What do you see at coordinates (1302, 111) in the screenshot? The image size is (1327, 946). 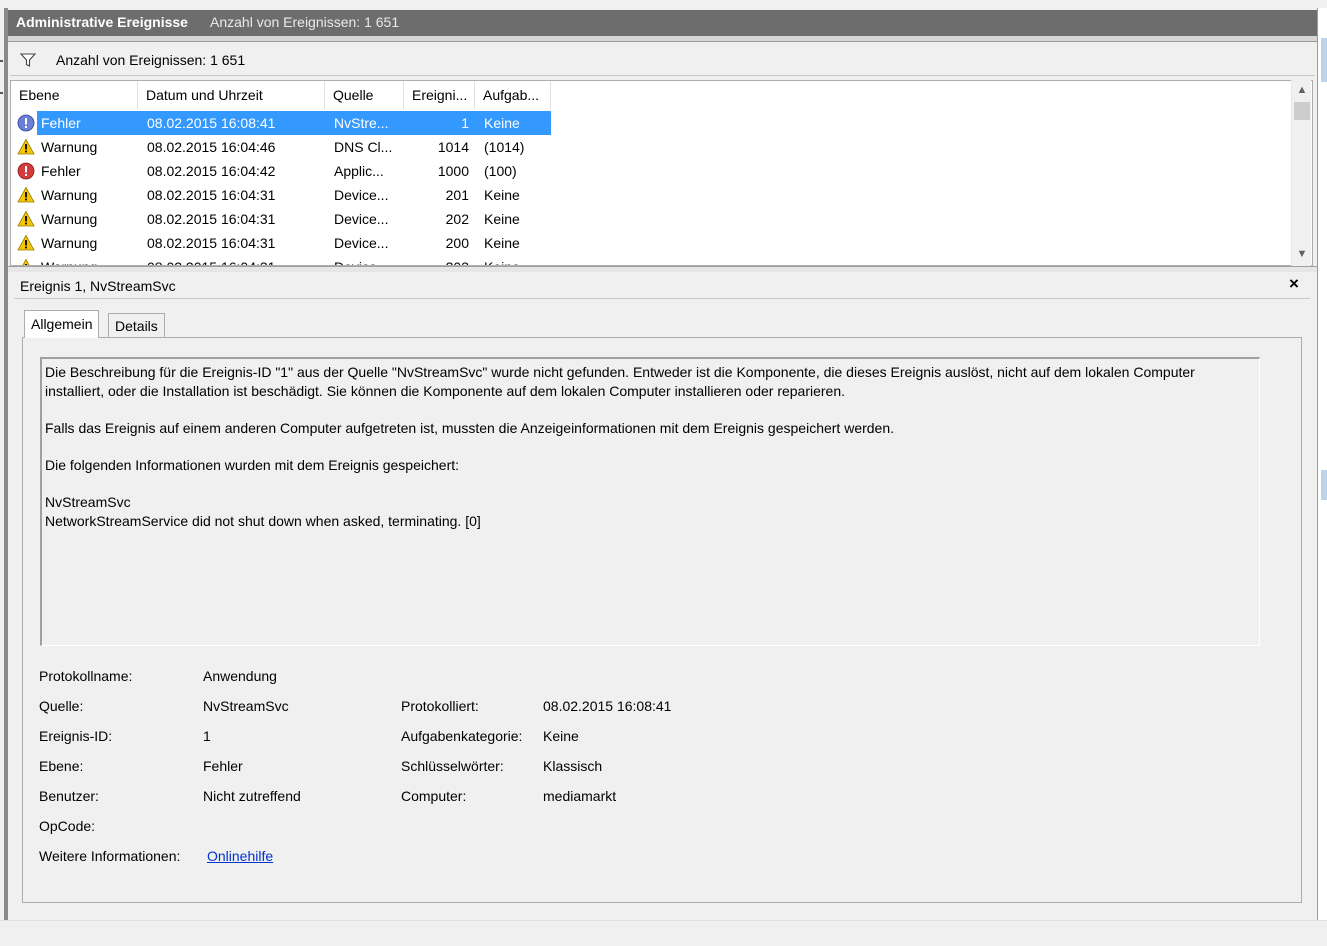 I see `scroll-thumb` at bounding box center [1302, 111].